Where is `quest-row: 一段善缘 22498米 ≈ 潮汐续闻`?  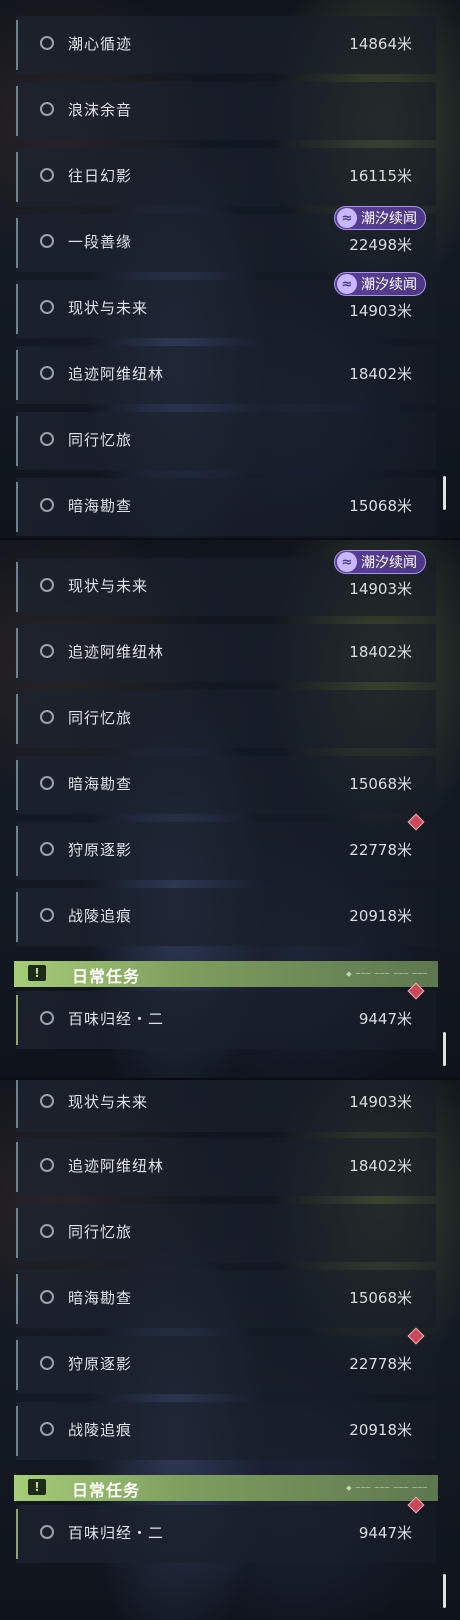
quest-row: 一段善缘 22498米 ≈ 潮汐续闻 is located at coordinates (226, 239).